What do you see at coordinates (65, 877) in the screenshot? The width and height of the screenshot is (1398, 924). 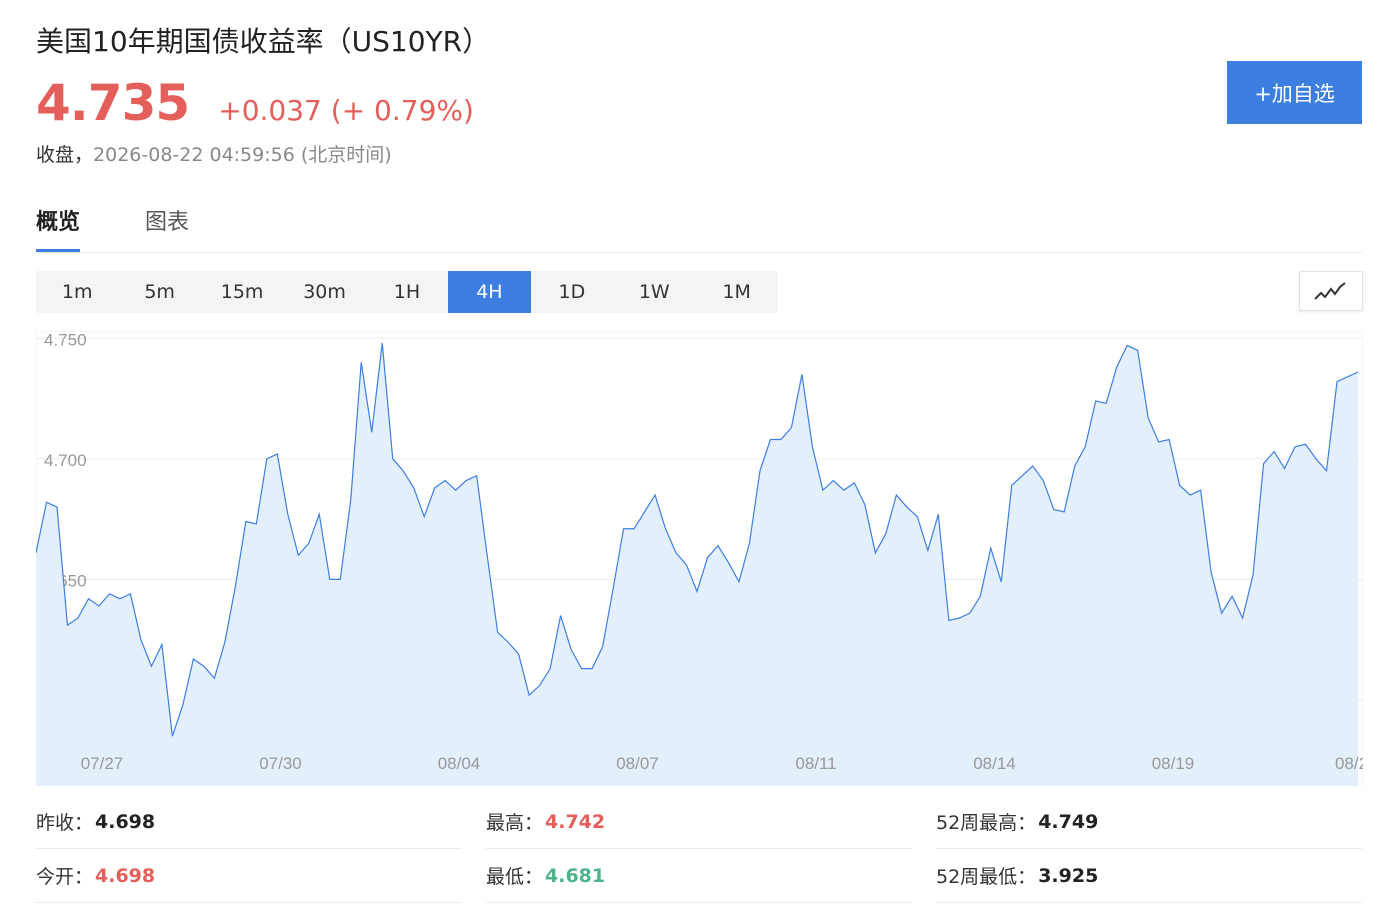 I see `stat-label: 今开：` at bounding box center [65, 877].